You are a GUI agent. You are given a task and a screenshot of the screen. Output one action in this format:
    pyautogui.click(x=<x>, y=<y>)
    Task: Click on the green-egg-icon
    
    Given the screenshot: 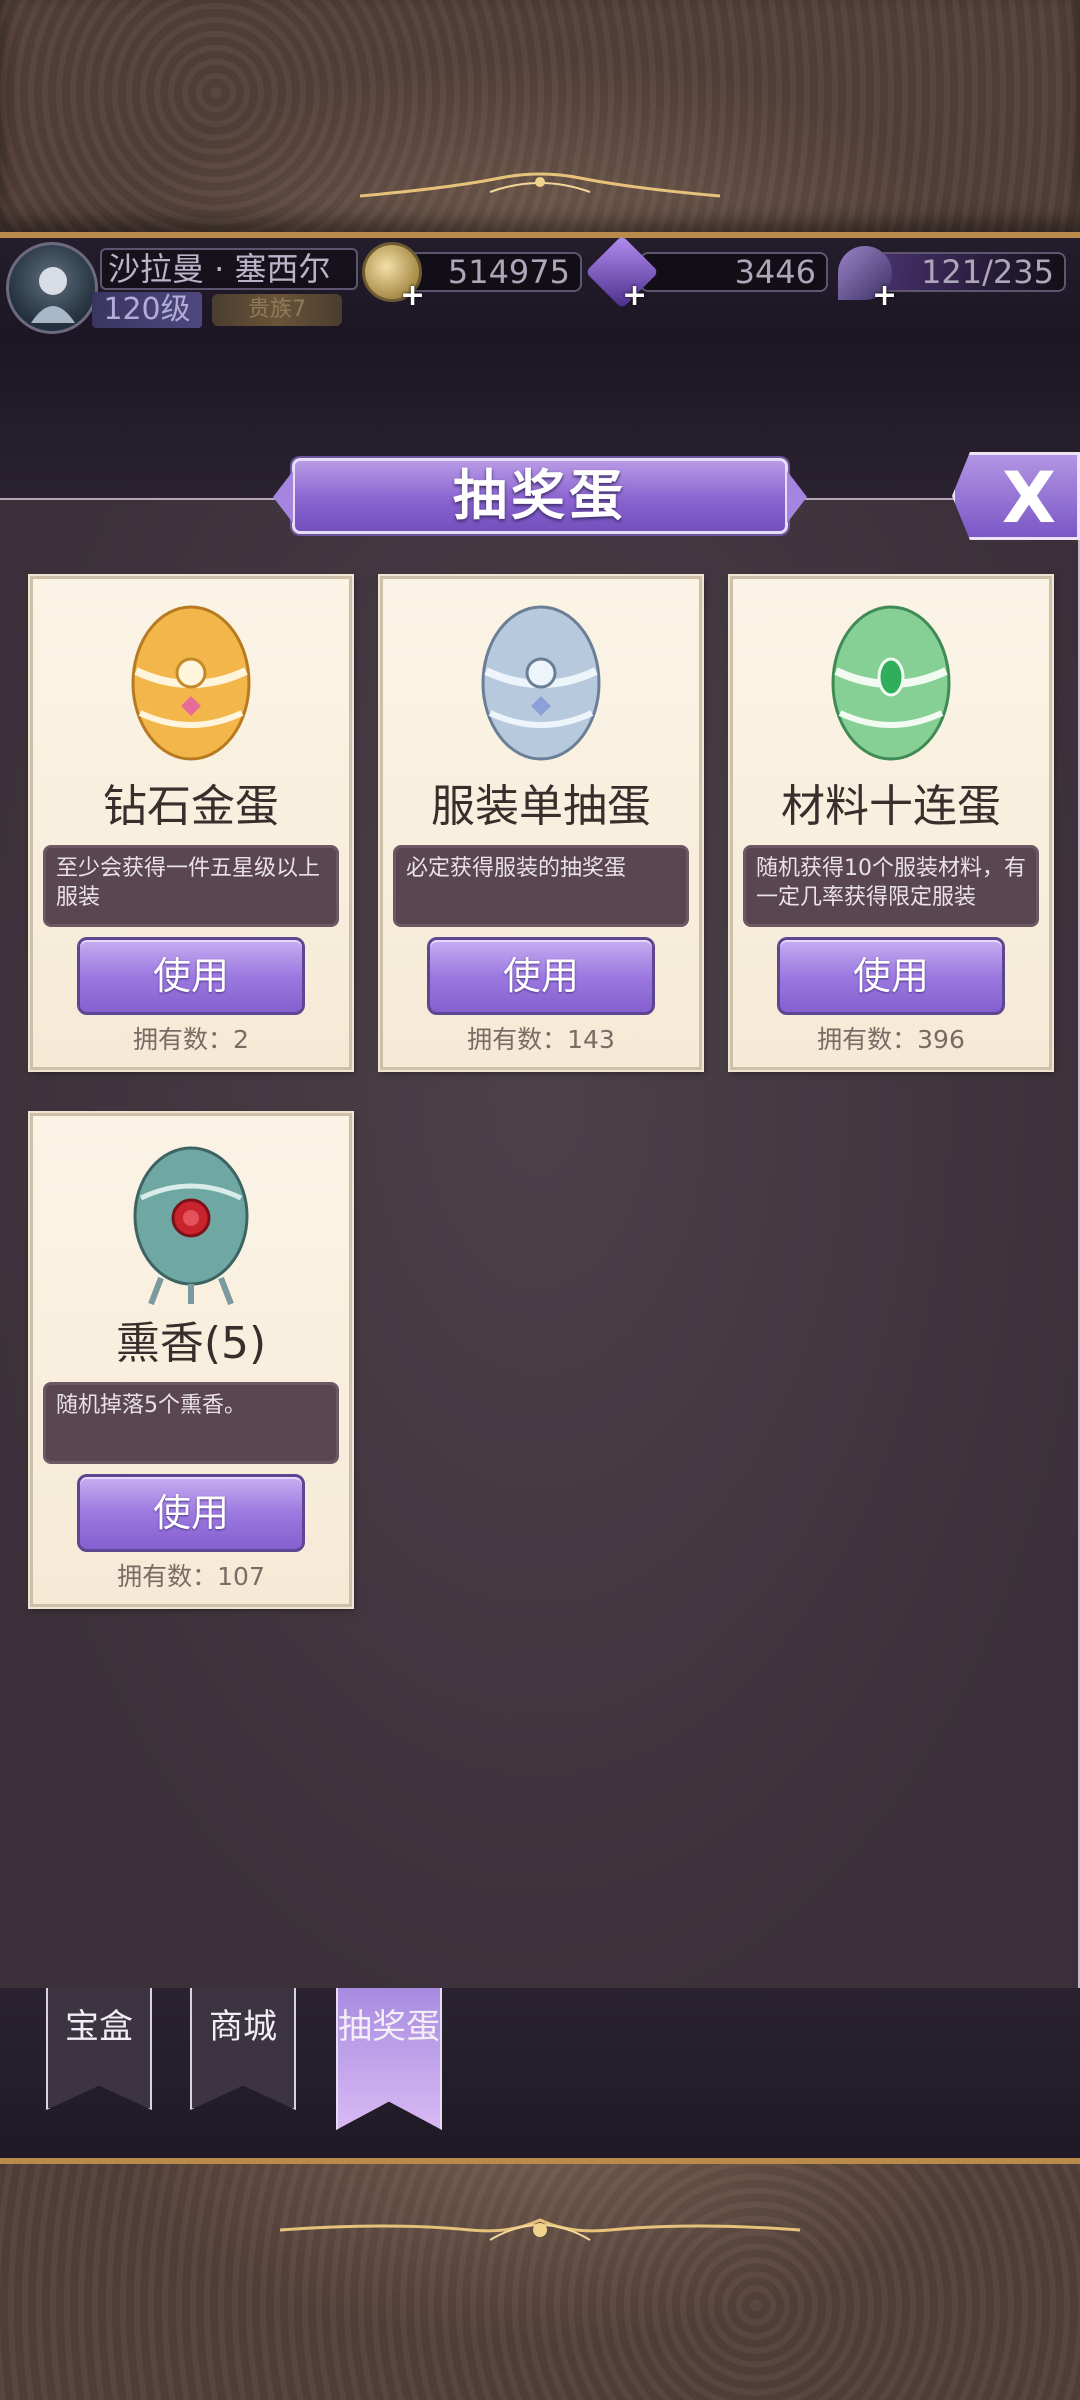 What is the action you would take?
    pyautogui.click(x=891, y=683)
    